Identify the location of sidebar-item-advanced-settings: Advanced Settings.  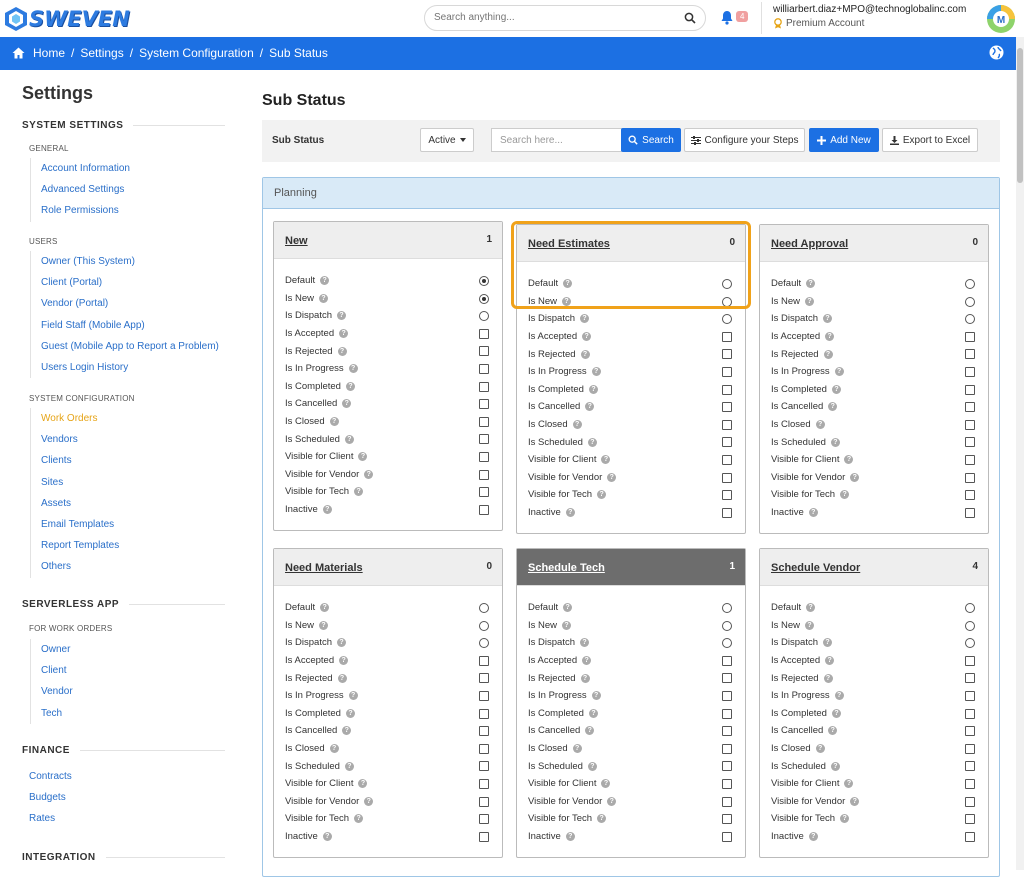
(80, 189).